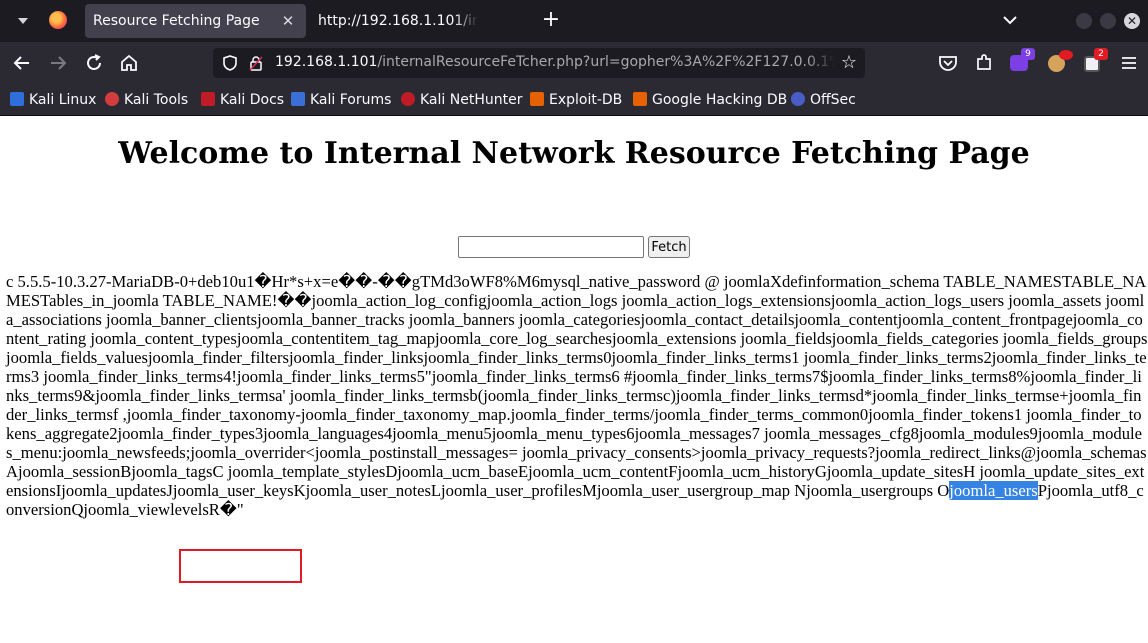  I want to click on extension-red-button: 2, so click(1094, 62).